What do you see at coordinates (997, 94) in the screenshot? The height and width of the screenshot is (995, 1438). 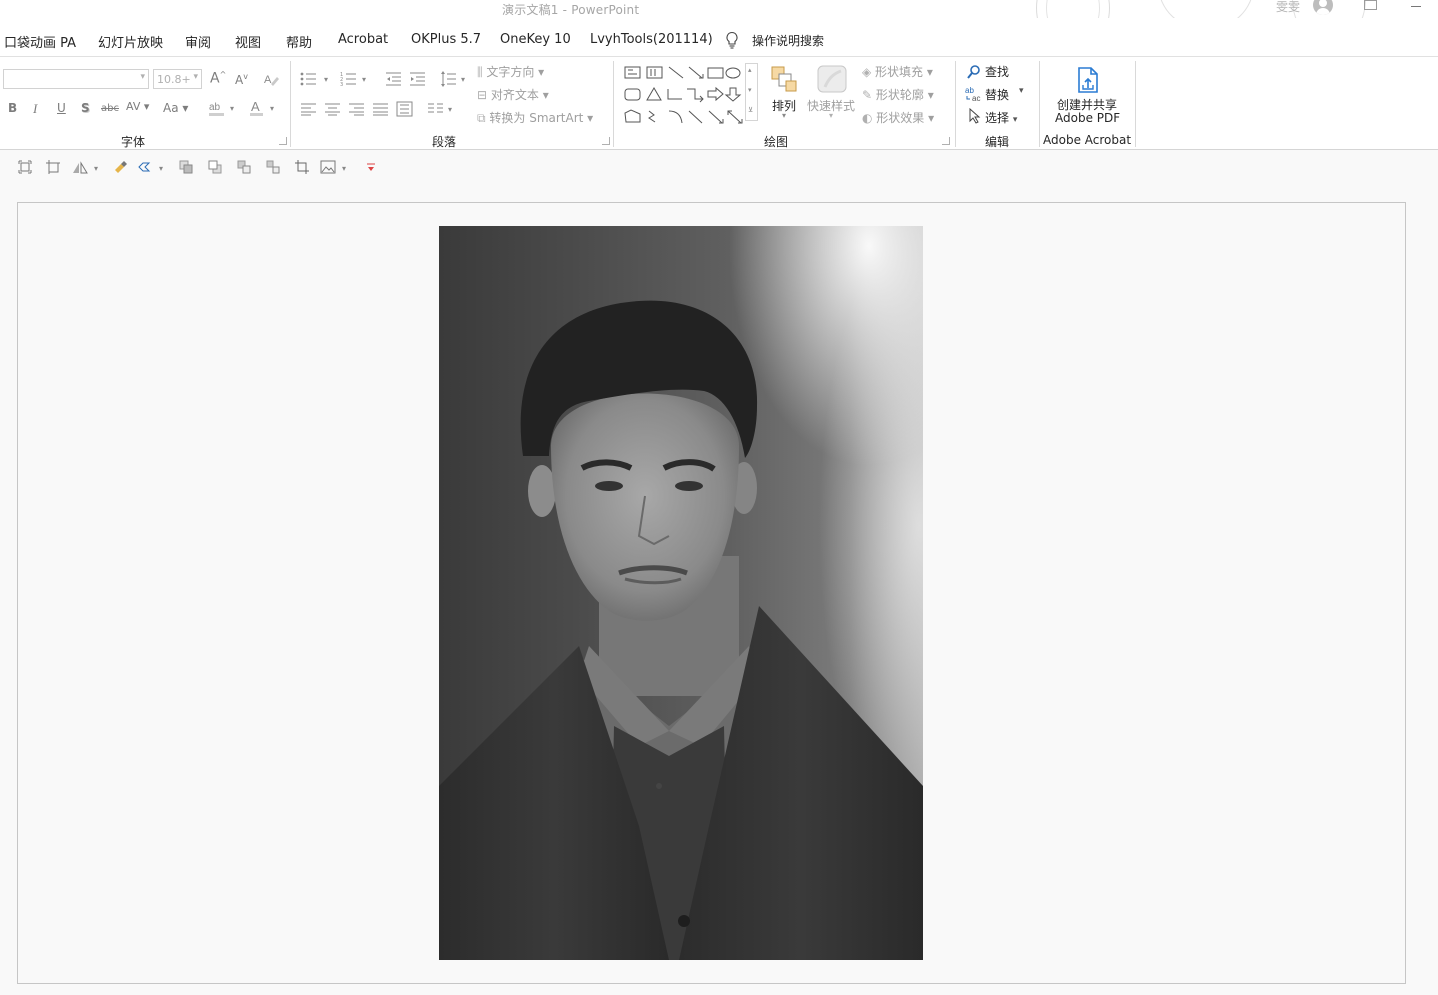 I see `replace-button: 替换` at bounding box center [997, 94].